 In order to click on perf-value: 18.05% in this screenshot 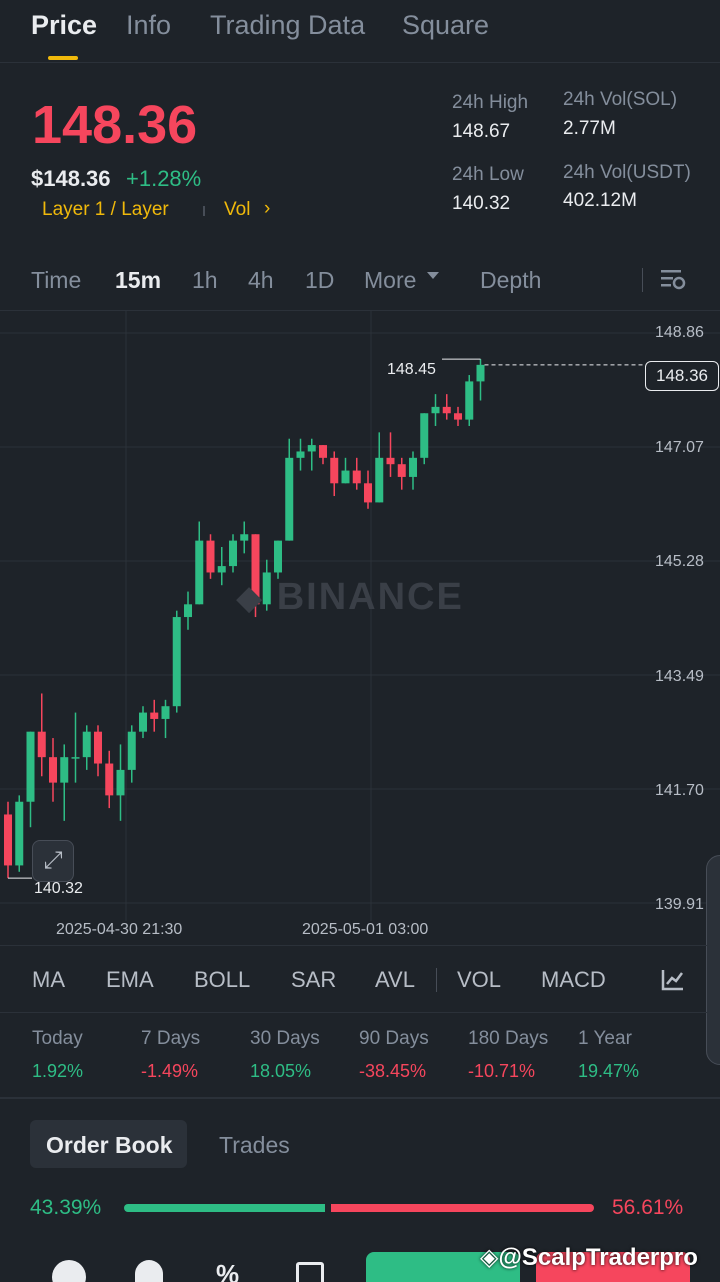, I will do `click(281, 1071)`.